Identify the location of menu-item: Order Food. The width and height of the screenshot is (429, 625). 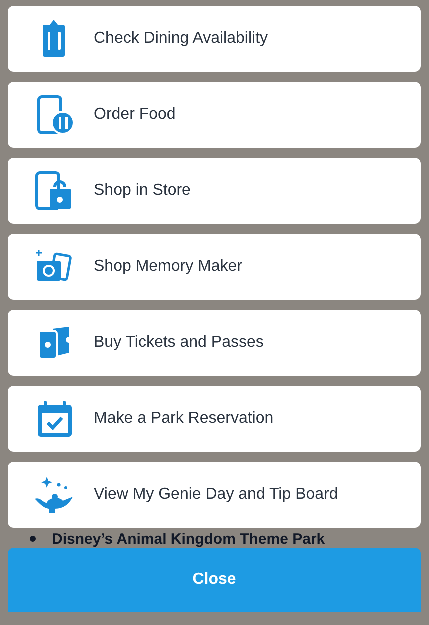
(214, 115).